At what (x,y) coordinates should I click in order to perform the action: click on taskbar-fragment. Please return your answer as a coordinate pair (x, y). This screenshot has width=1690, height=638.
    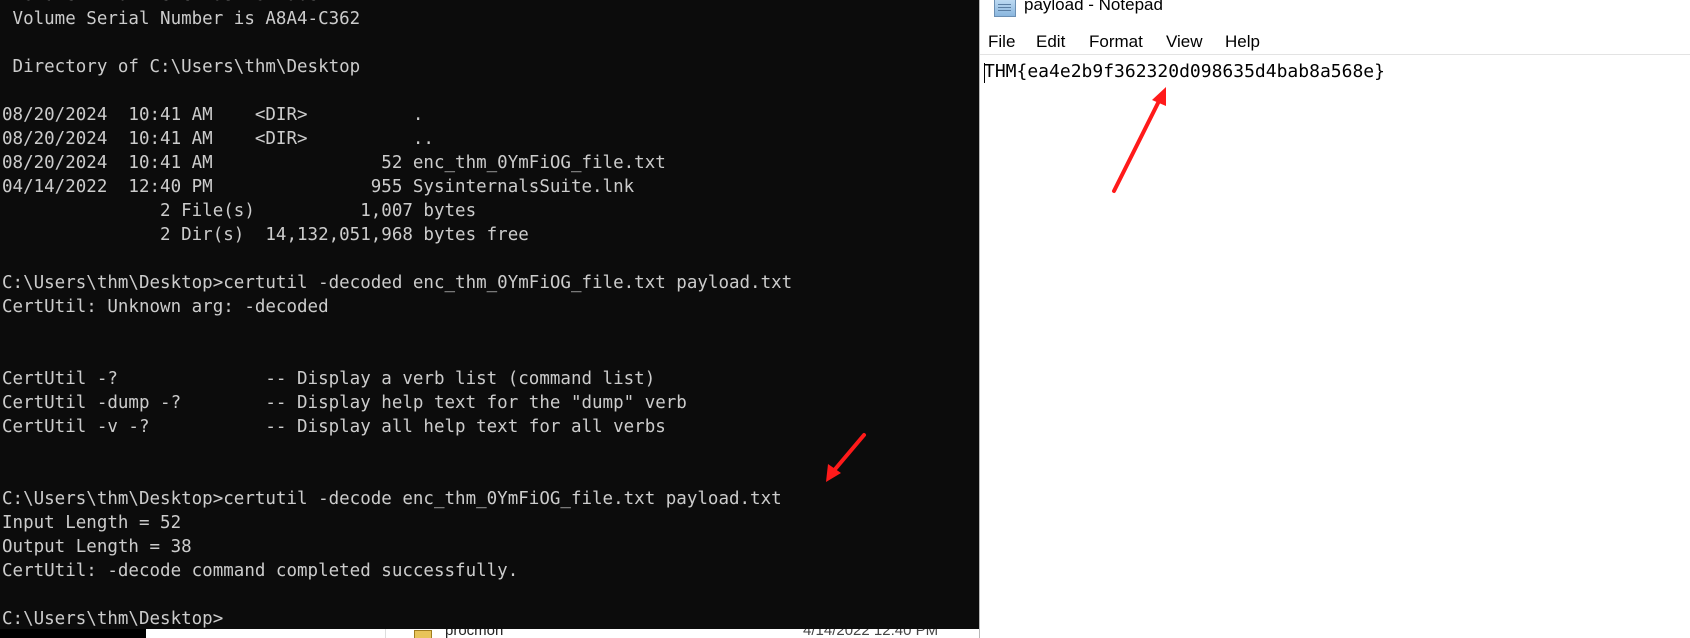
    Looking at the image, I should click on (73, 633).